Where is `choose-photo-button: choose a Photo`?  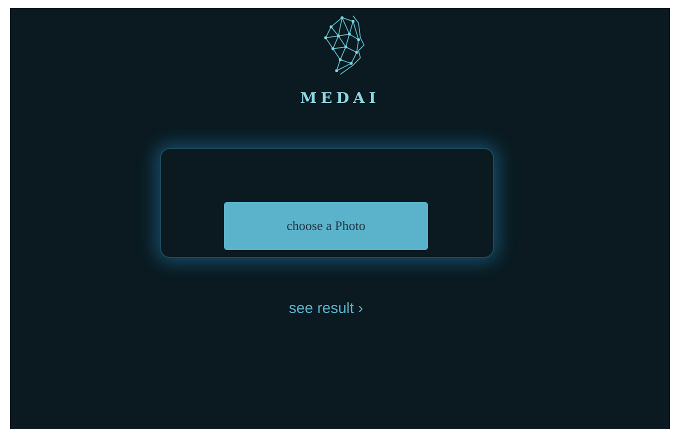
choose-photo-button: choose a Photo is located at coordinates (326, 226).